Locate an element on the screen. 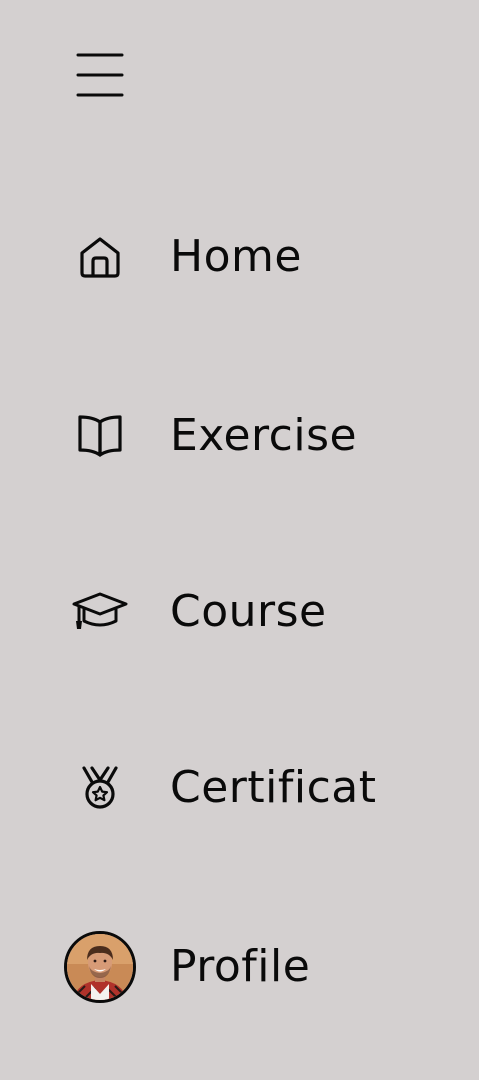 Image resolution: width=479 pixels, height=1080 pixels. nav-item-course: Course is located at coordinates (260, 612).